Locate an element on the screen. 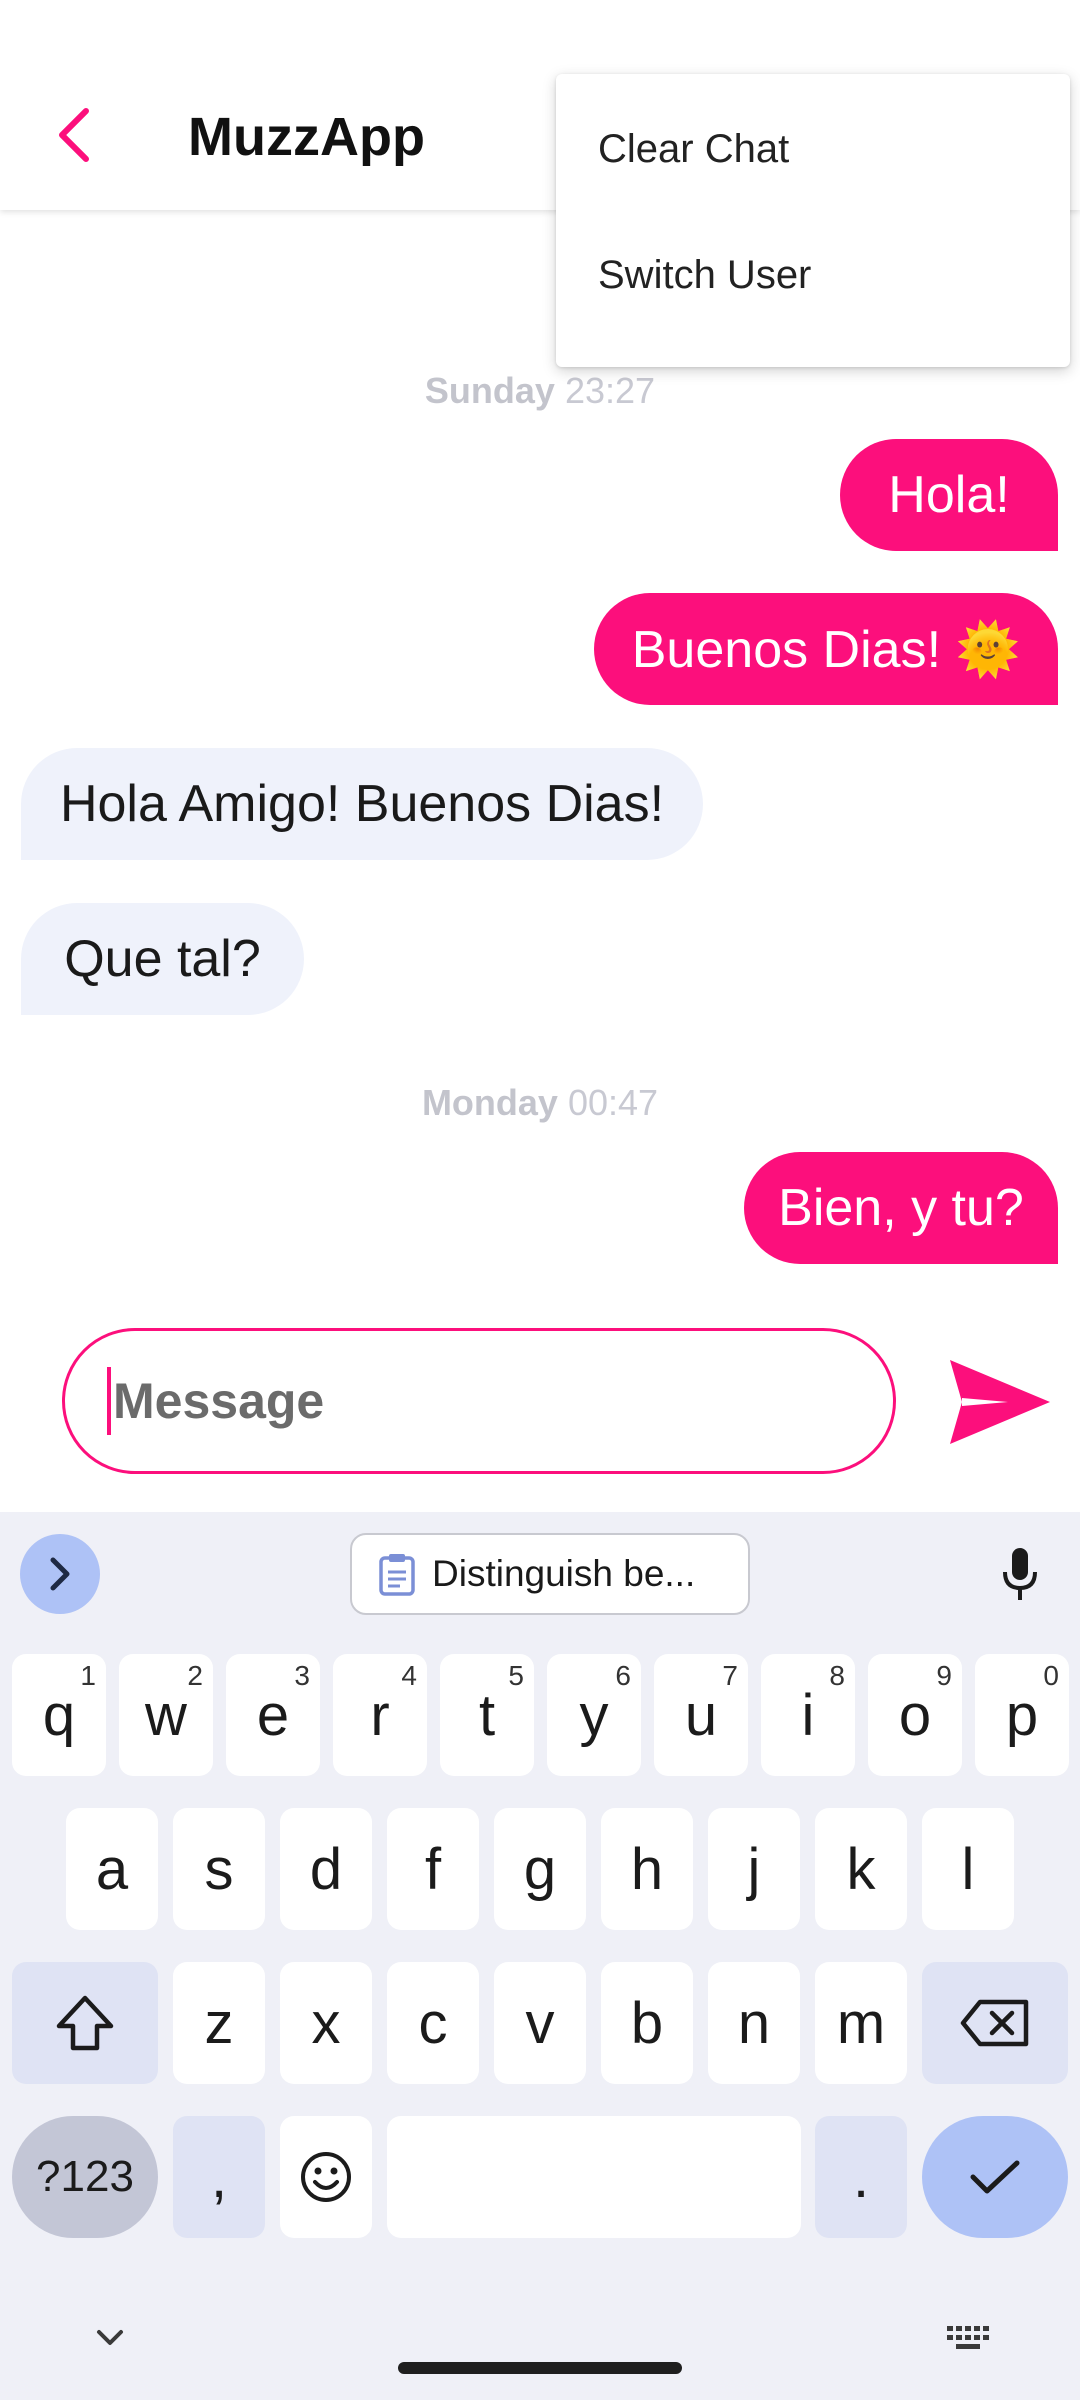 This screenshot has height=2400, width=1080. key-j: j is located at coordinates (754, 1869).